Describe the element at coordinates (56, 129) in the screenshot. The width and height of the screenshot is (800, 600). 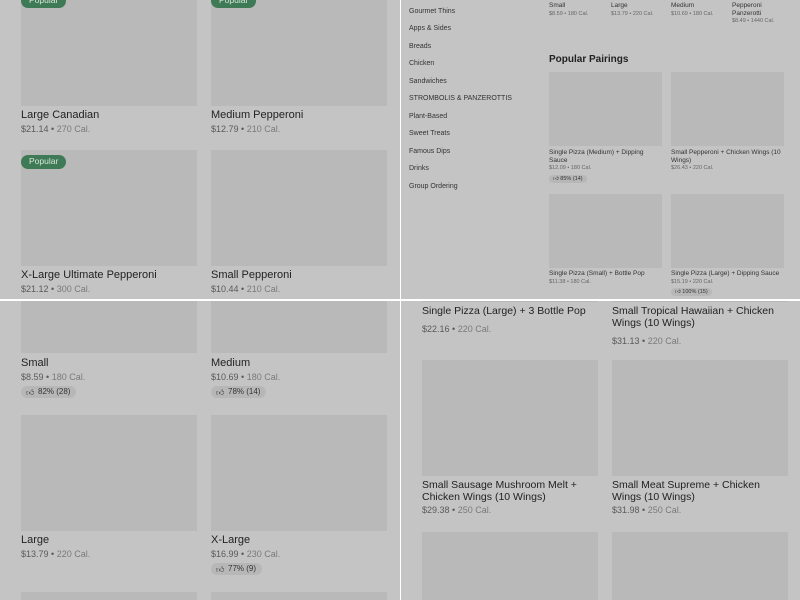
I see `item-price-cal: $21.14 • 270 Cal.` at that location.